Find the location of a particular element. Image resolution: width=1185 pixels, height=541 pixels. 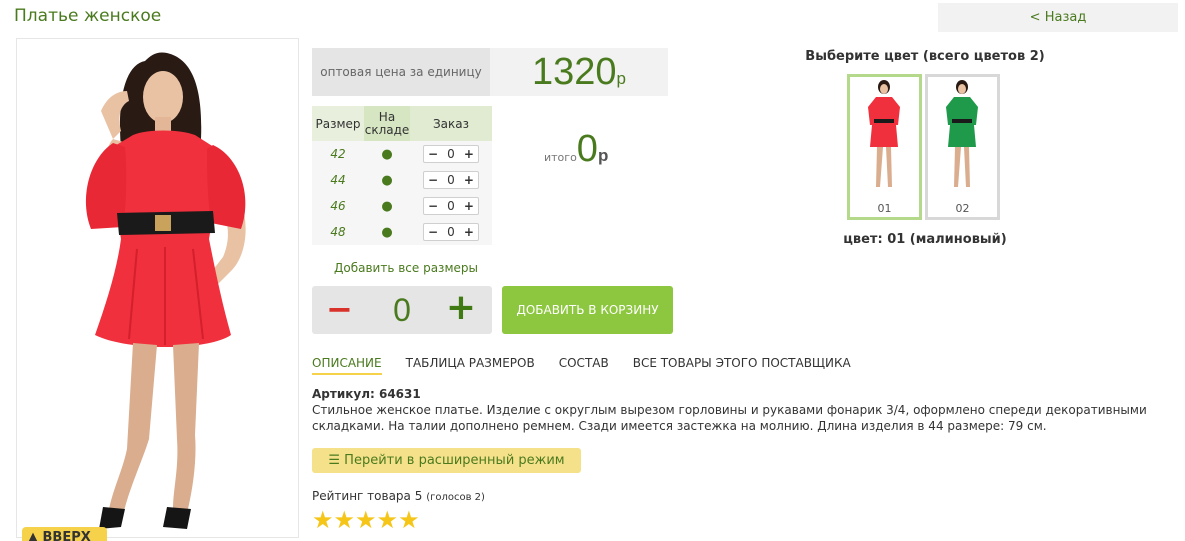

extended-mode-button: ☰ Перейти в расширенный режим is located at coordinates (446, 460).